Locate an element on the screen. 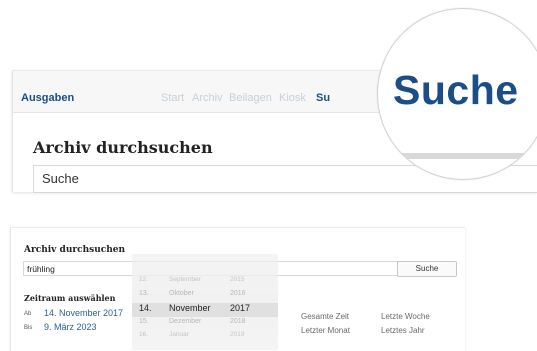 This screenshot has height=351, width=537. picker-year: 2019 is located at coordinates (237, 334).